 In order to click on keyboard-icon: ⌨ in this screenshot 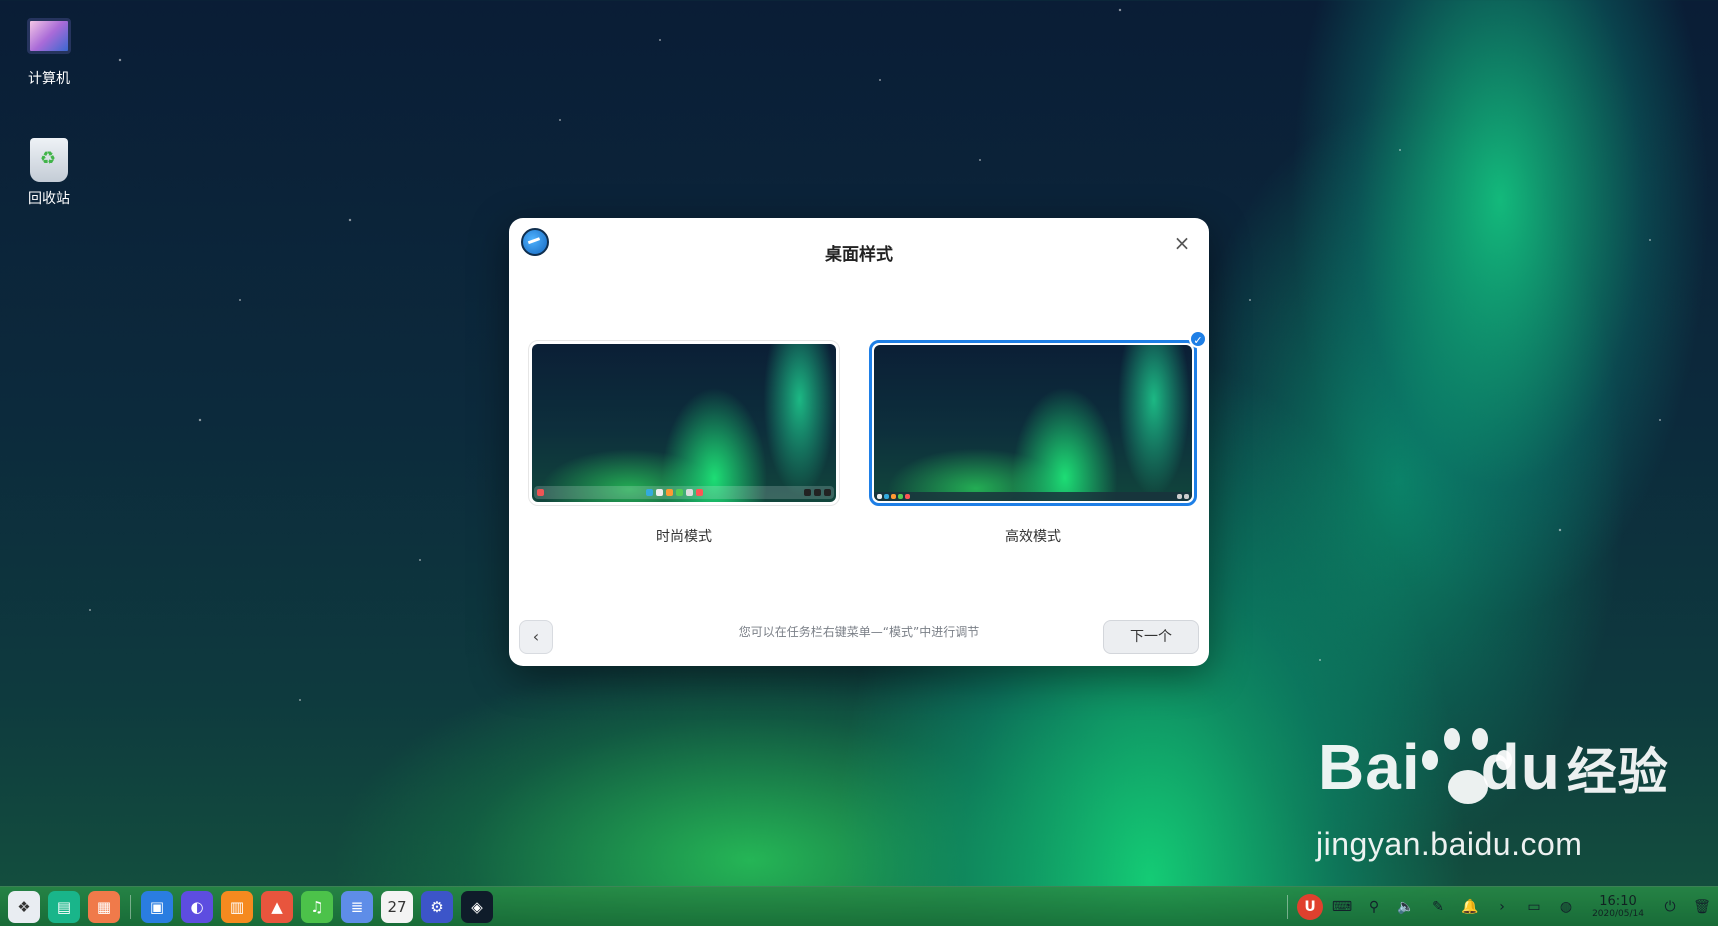, I will do `click(1342, 907)`.